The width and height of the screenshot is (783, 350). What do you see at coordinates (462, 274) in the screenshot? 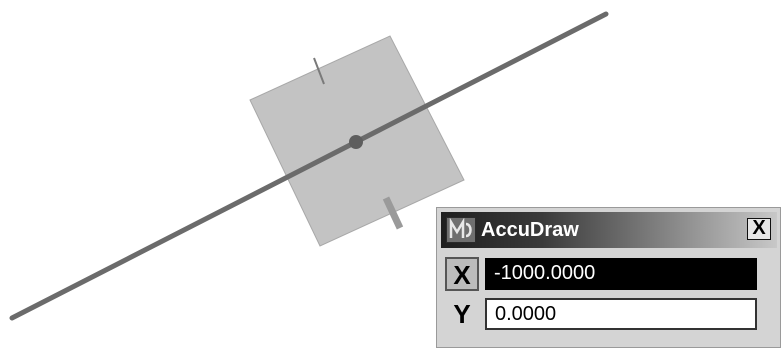
I see `x-axis-lock-button: X` at bounding box center [462, 274].